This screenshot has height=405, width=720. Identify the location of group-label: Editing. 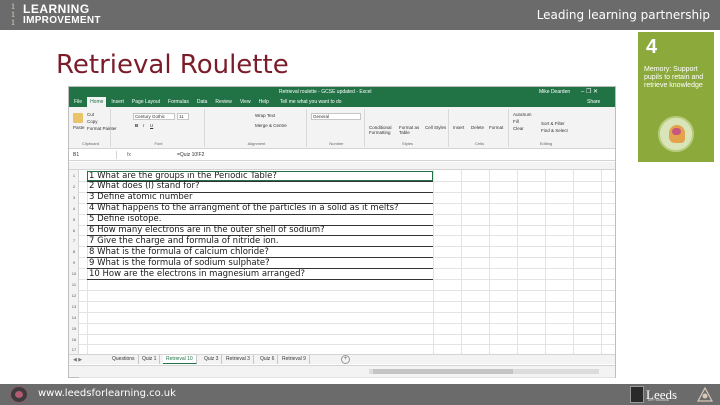
(546, 143).